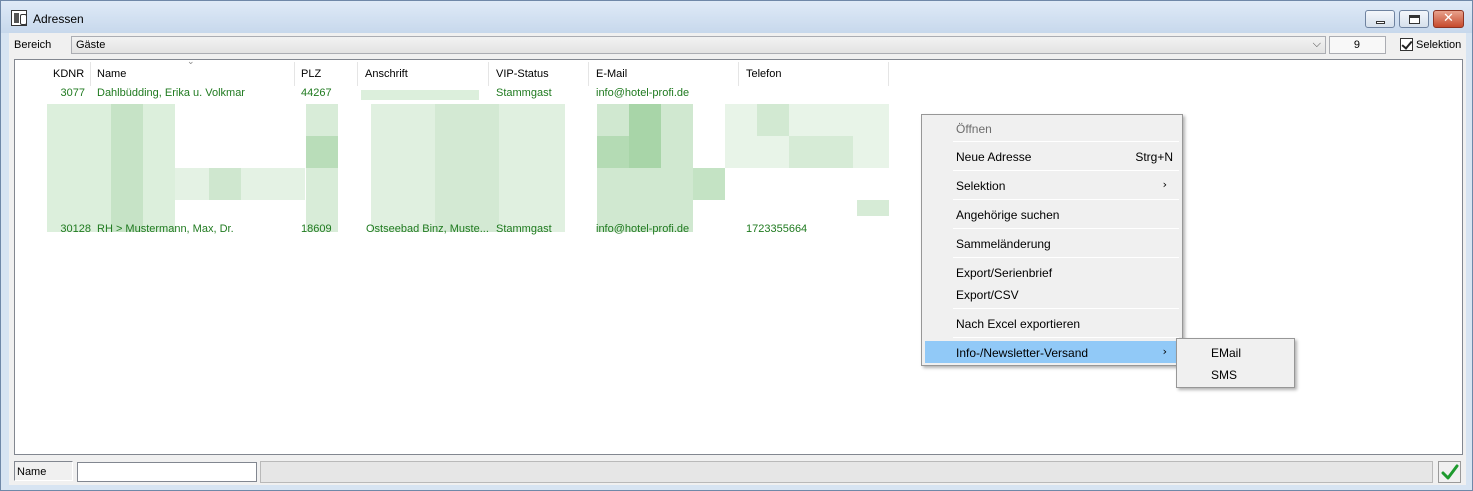 The width and height of the screenshot is (1473, 491). Describe the element at coordinates (981, 186) in the screenshot. I see `menu-item-label: Selektion` at that location.